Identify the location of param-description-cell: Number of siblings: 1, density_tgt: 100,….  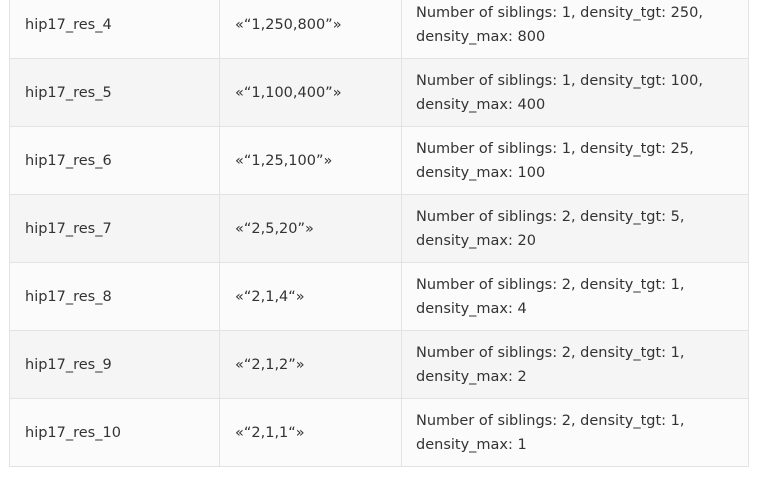
(575, 92).